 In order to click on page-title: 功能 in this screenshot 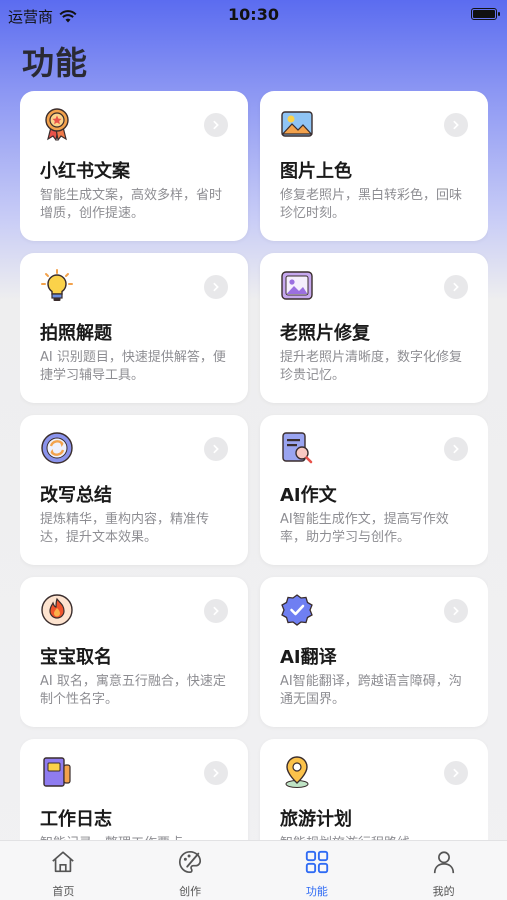, I will do `click(55, 63)`.